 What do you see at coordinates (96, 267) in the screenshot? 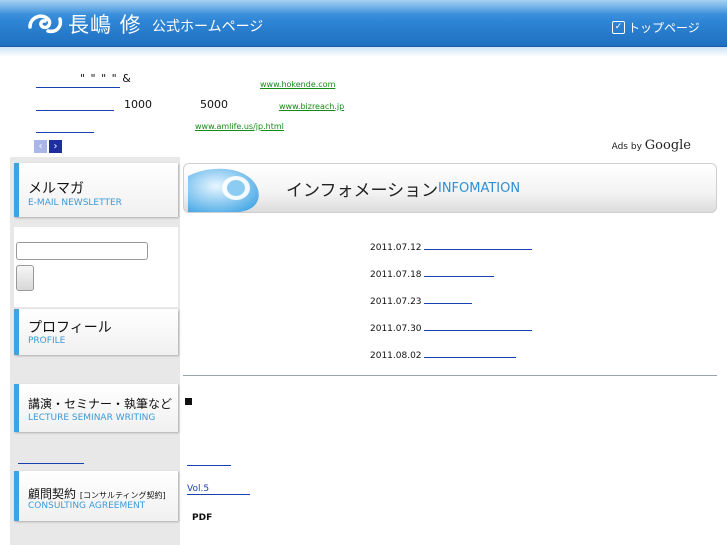
I see `newsletter-form` at bounding box center [96, 267].